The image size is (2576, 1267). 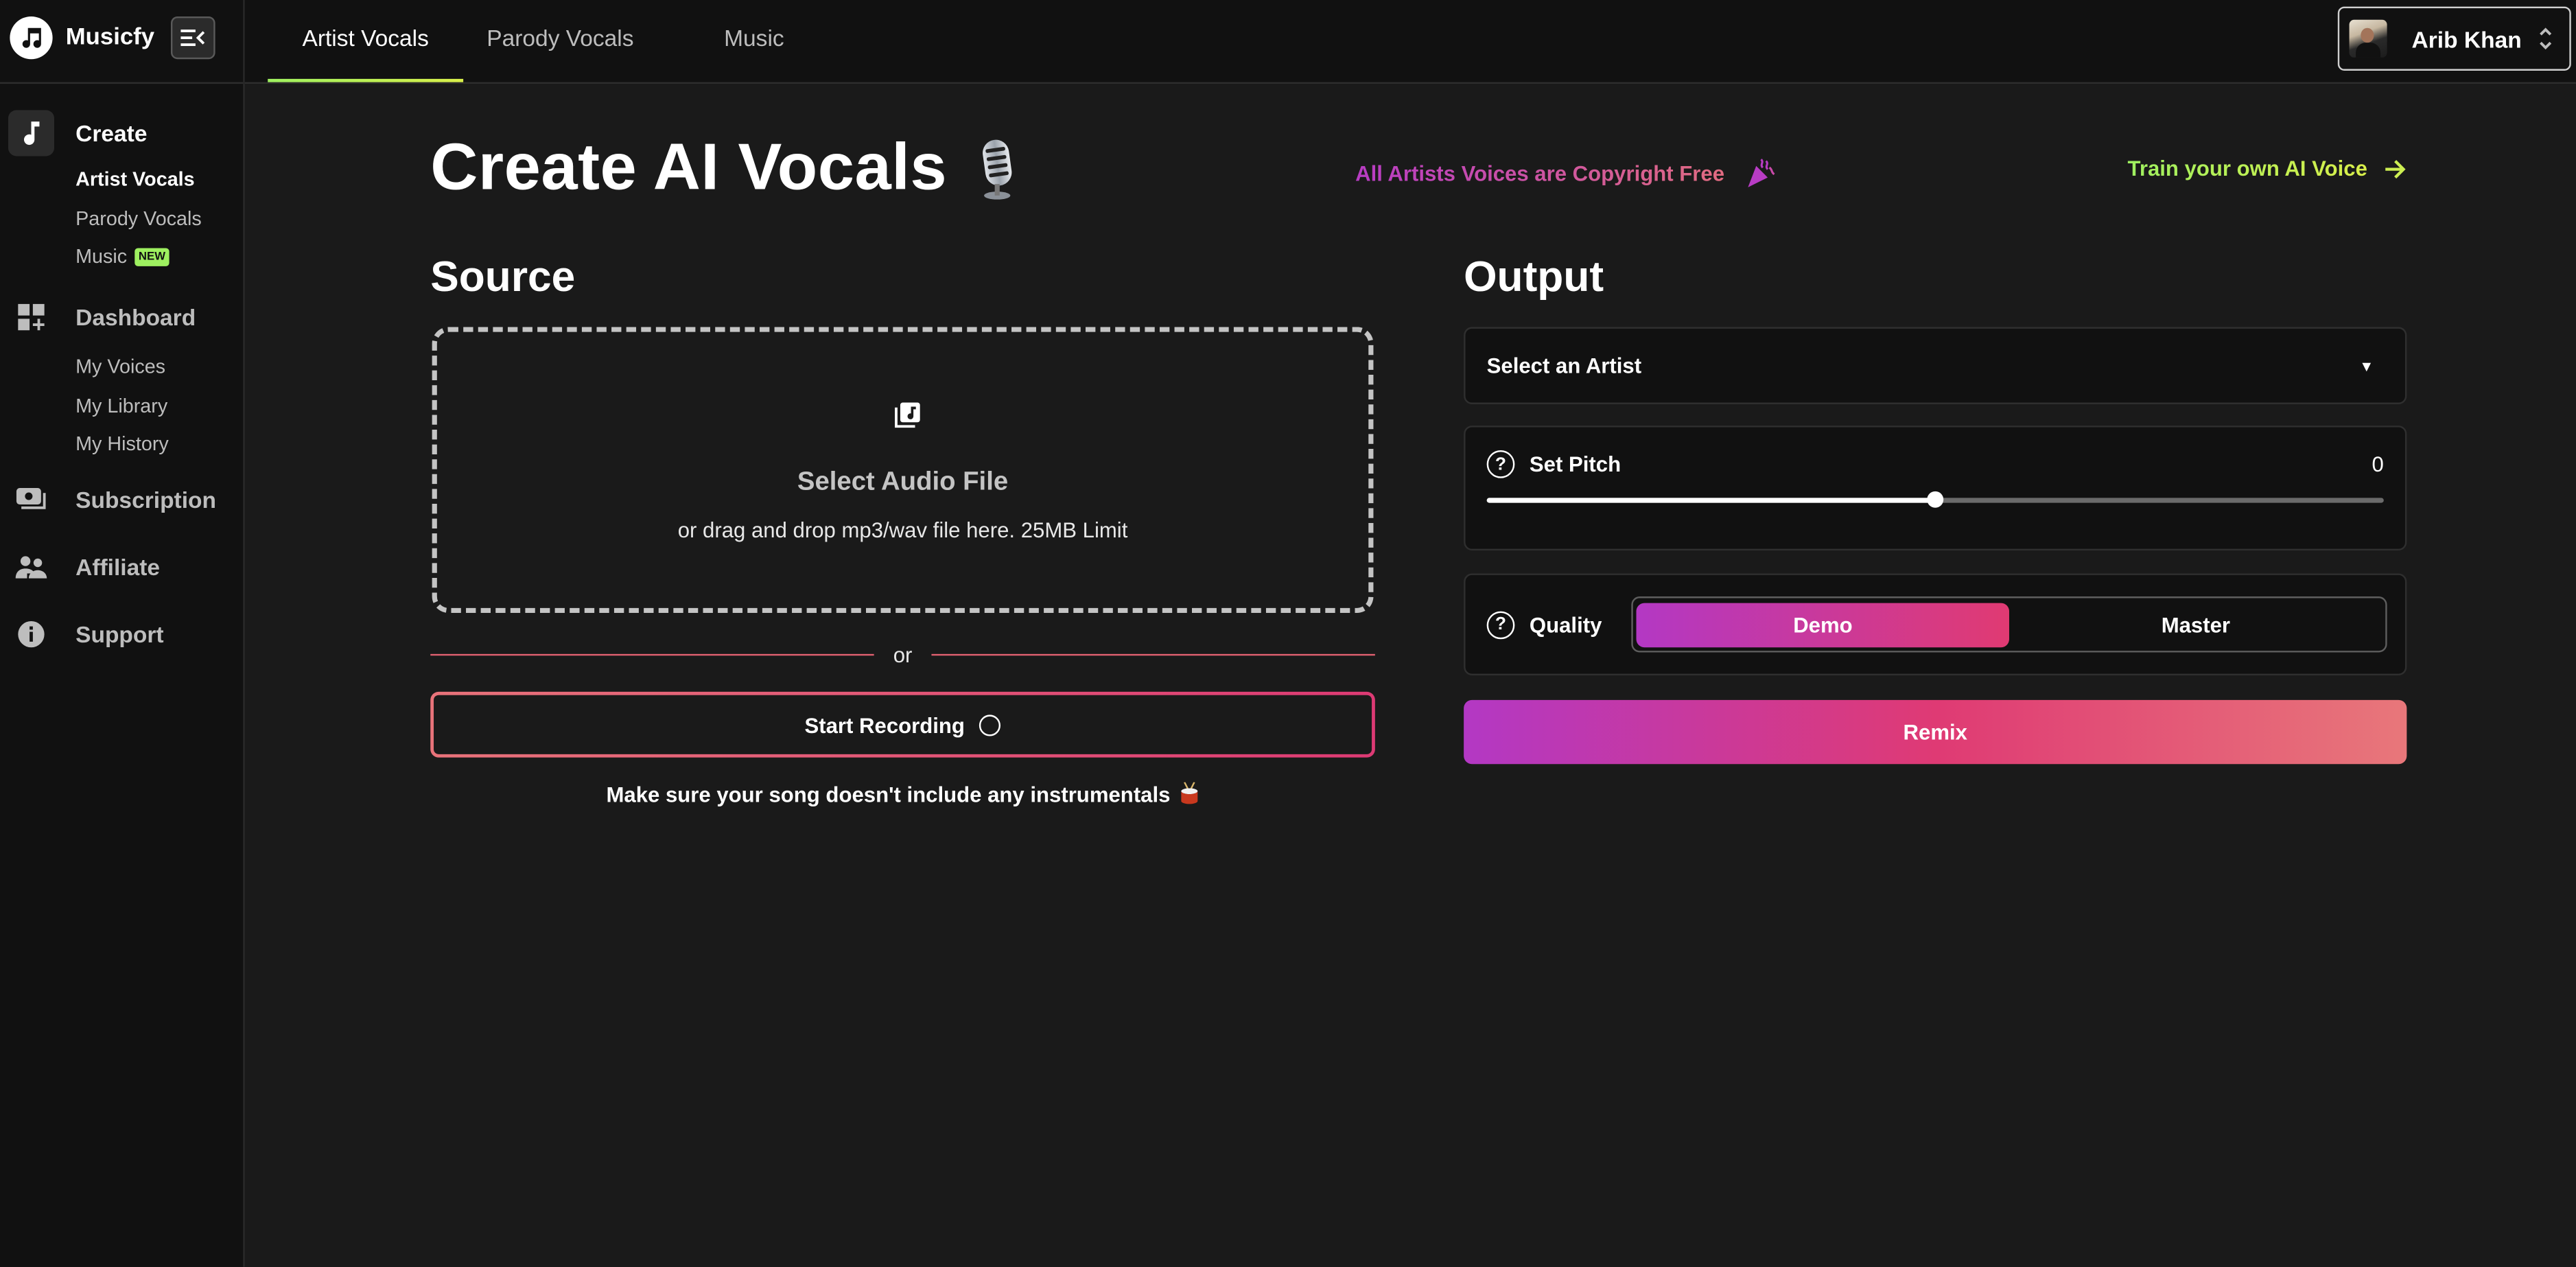 I want to click on pitch-header: ? Set Pitch 0, so click(x=1935, y=464).